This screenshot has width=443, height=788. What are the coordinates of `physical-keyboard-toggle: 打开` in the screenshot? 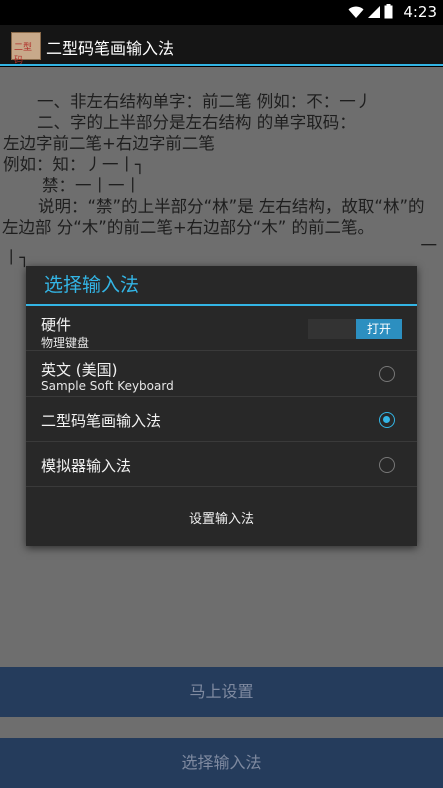 It's located at (355, 329).